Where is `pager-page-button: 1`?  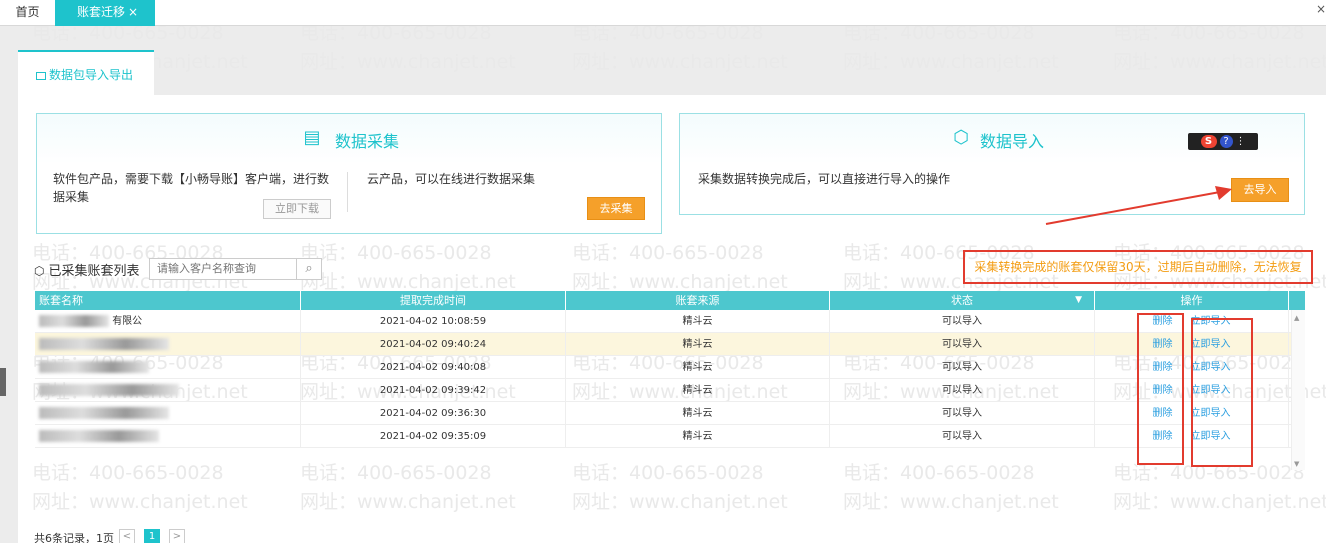
pager-page-button: 1 is located at coordinates (152, 536).